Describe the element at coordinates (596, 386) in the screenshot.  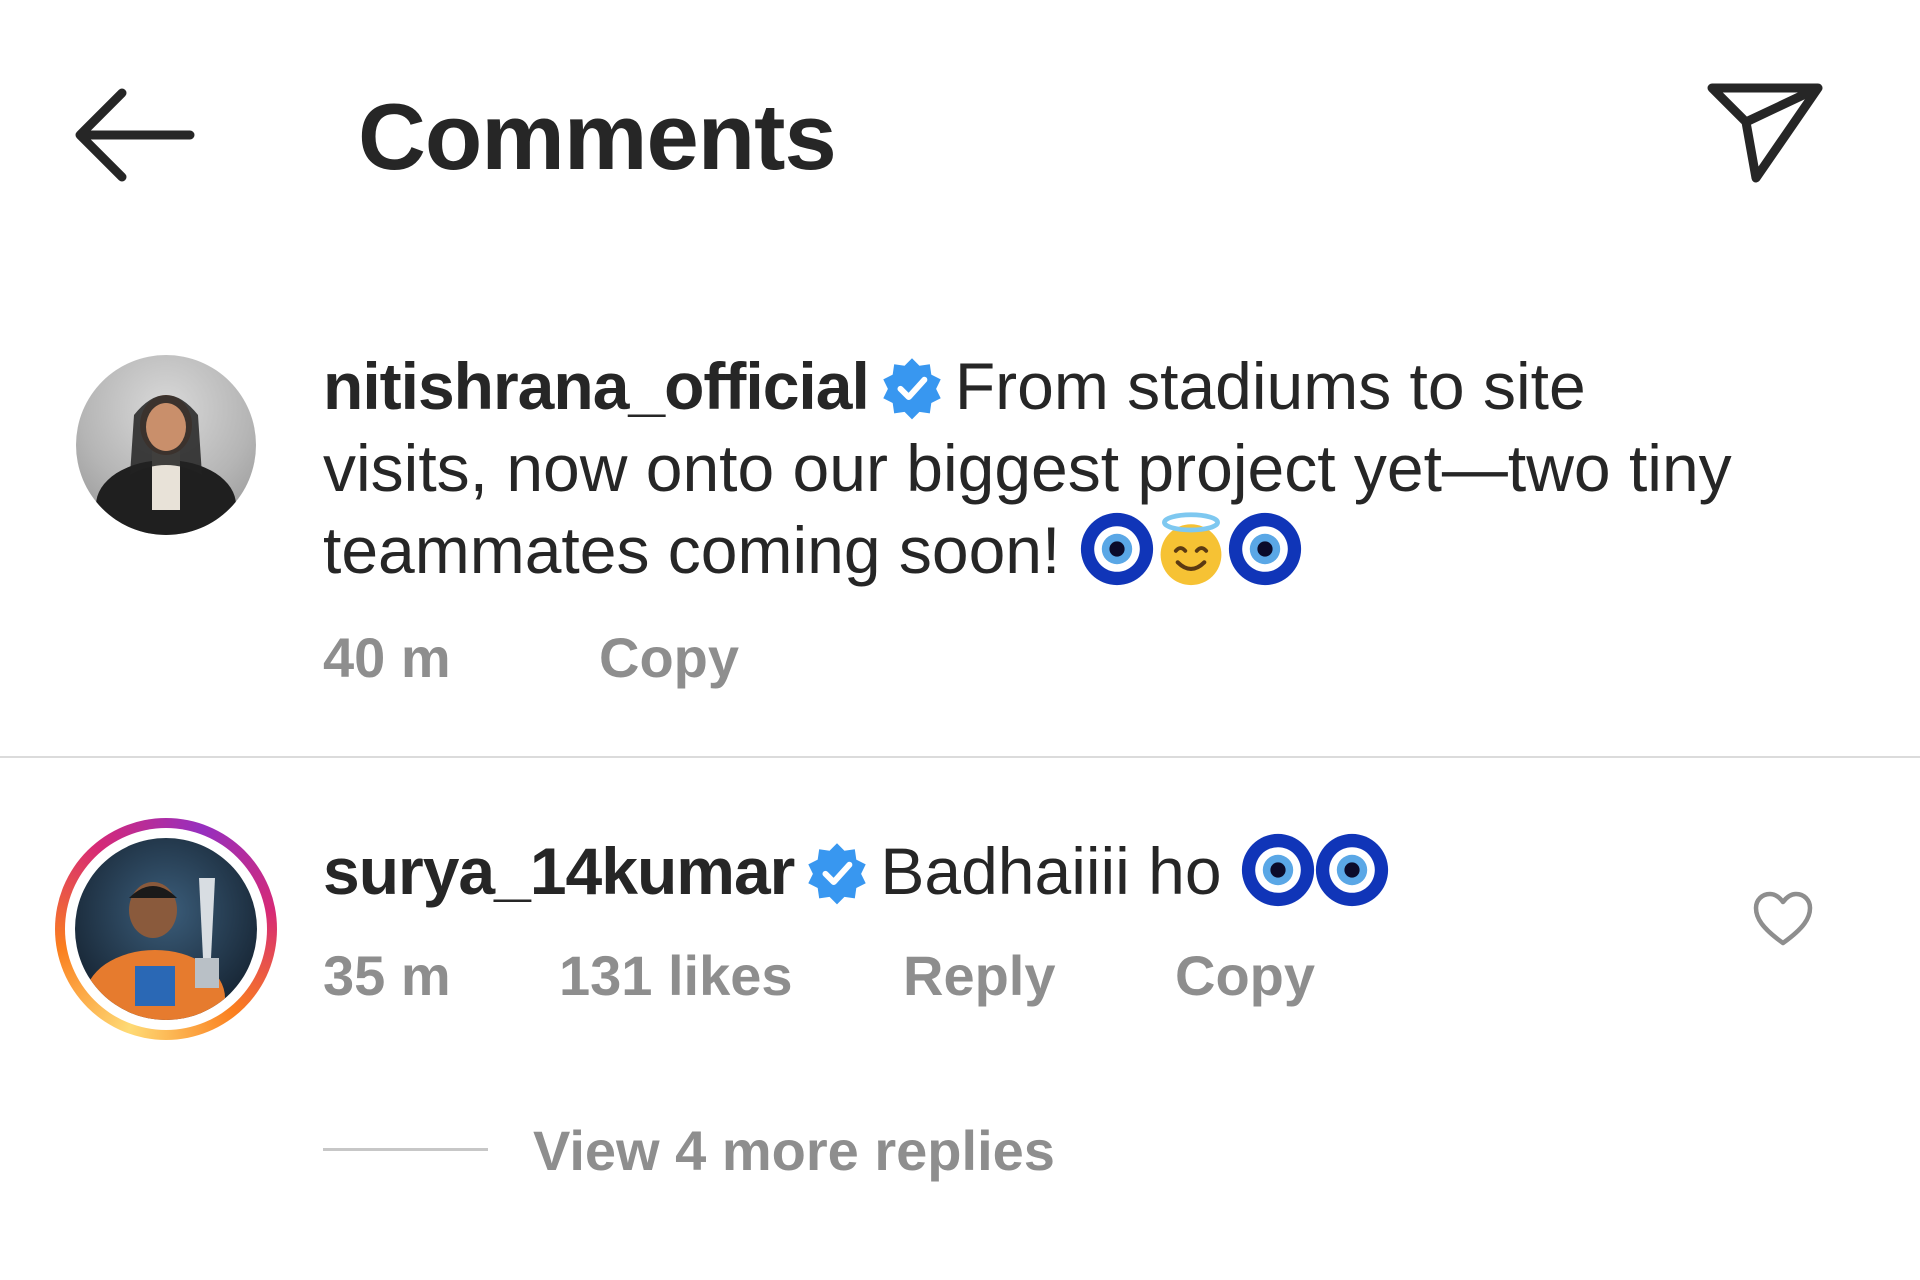
I see `username: nitishrana_official` at that location.